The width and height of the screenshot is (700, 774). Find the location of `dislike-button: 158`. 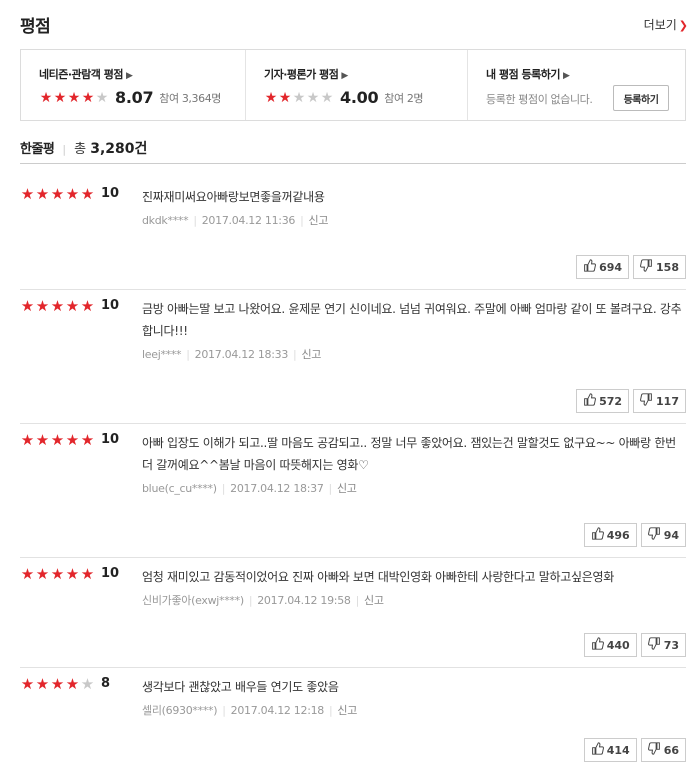

dislike-button: 158 is located at coordinates (659, 267).